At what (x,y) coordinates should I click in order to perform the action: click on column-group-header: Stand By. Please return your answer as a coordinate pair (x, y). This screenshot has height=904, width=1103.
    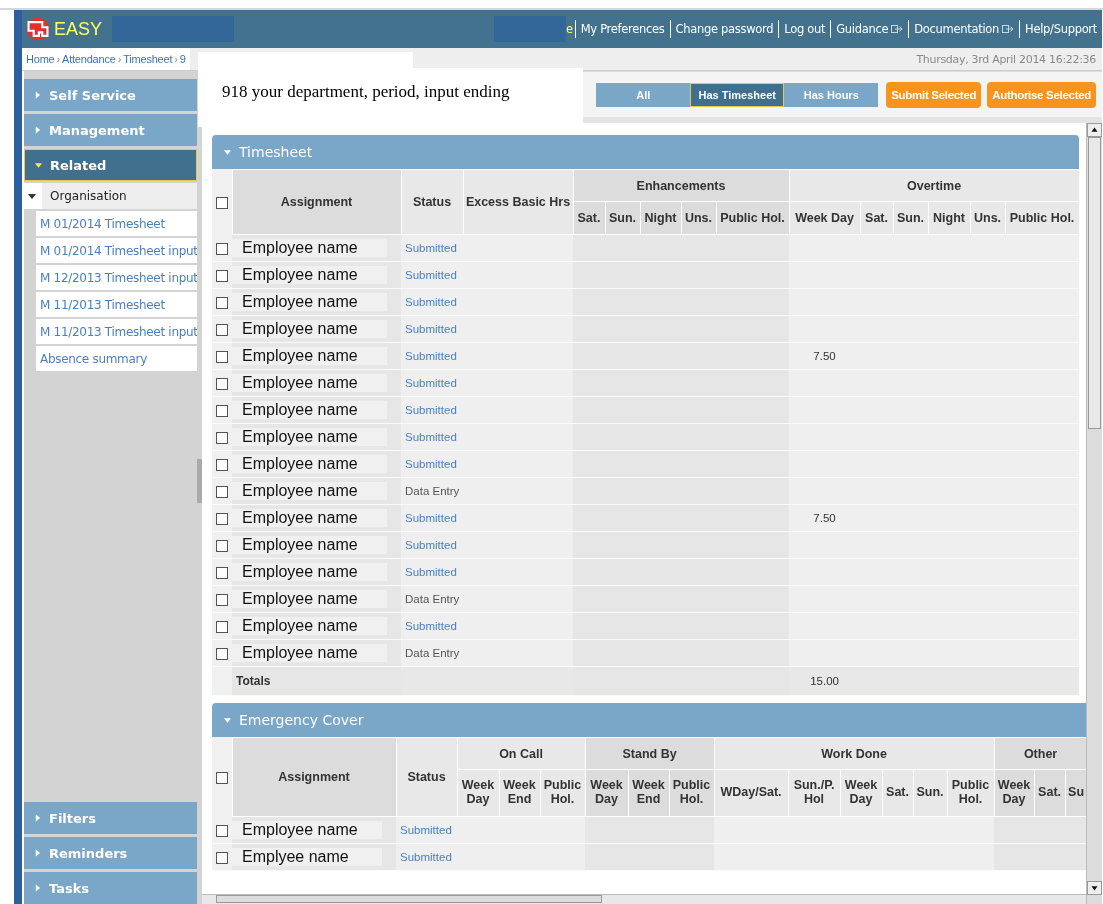
    Looking at the image, I should click on (650, 753).